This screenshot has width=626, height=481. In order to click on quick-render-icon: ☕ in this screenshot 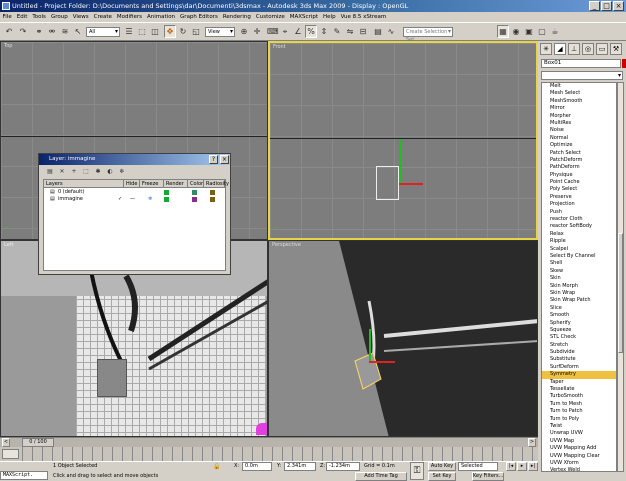, I will do `click(555, 31)`.